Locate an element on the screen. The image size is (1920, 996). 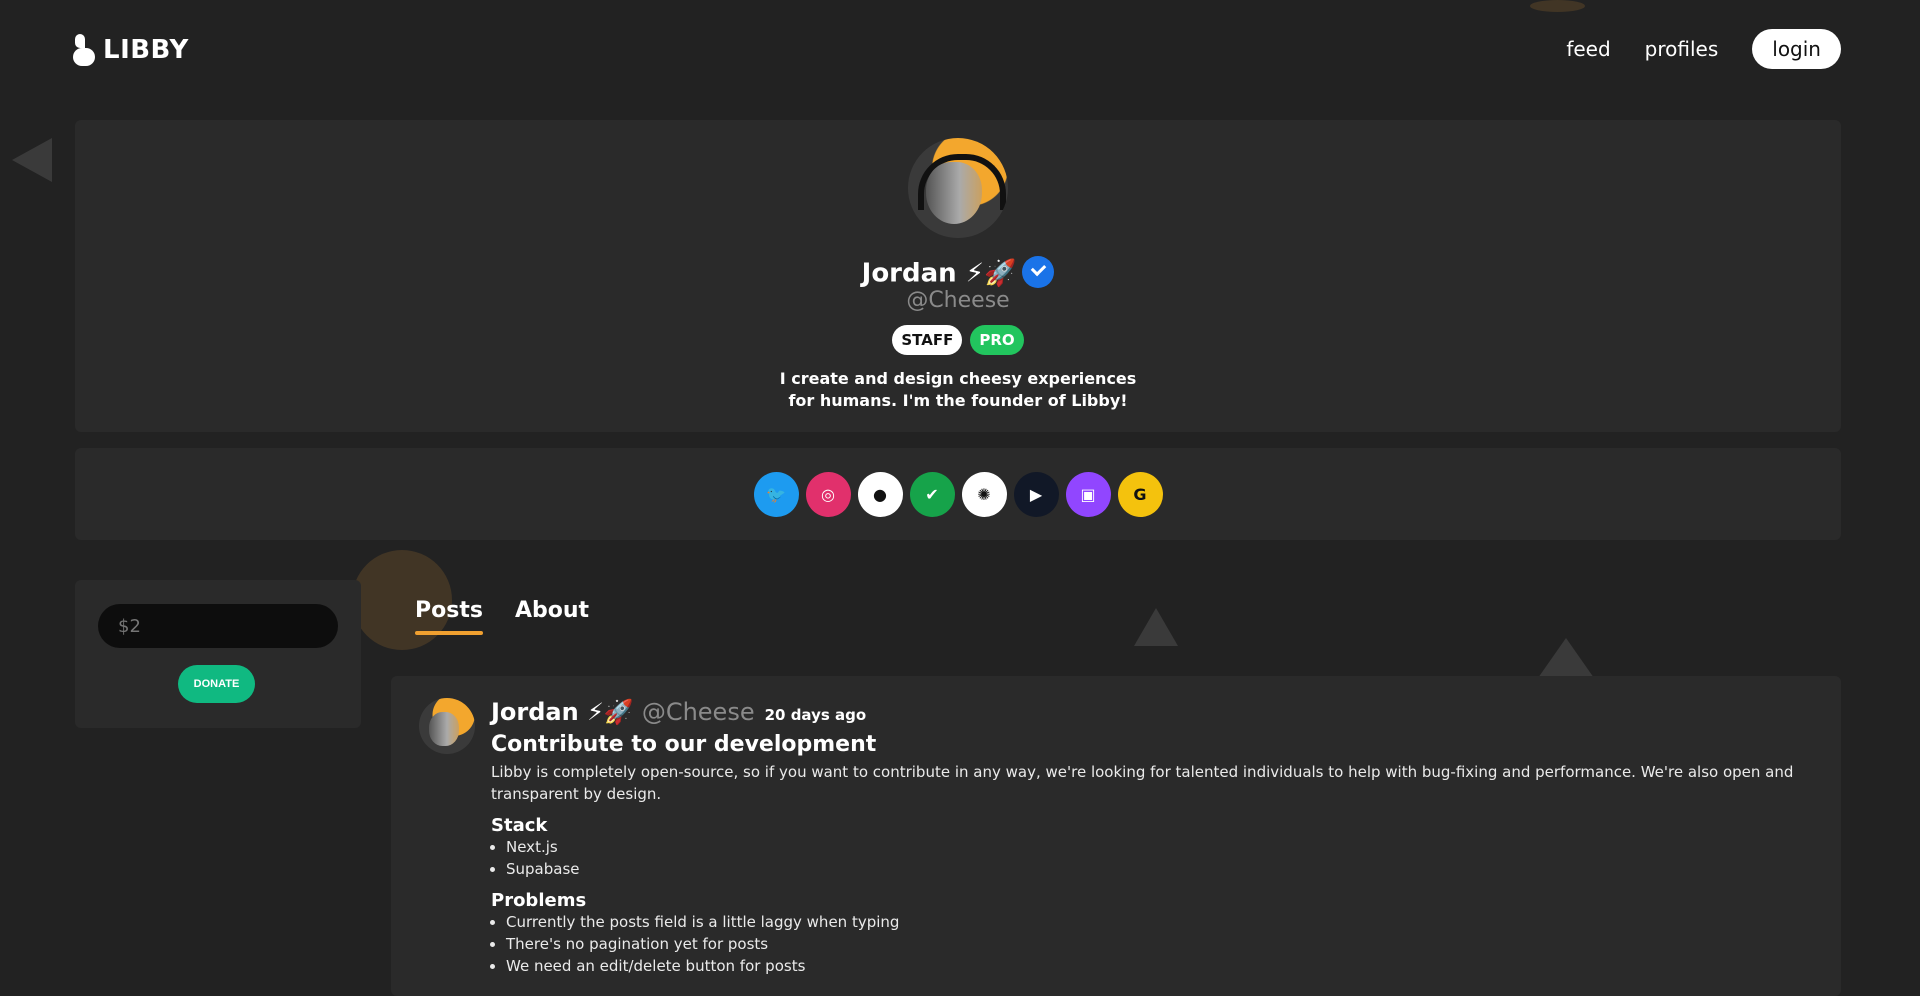
bio-line: for humans. I'm the founder of Libby! is located at coordinates (958, 400).